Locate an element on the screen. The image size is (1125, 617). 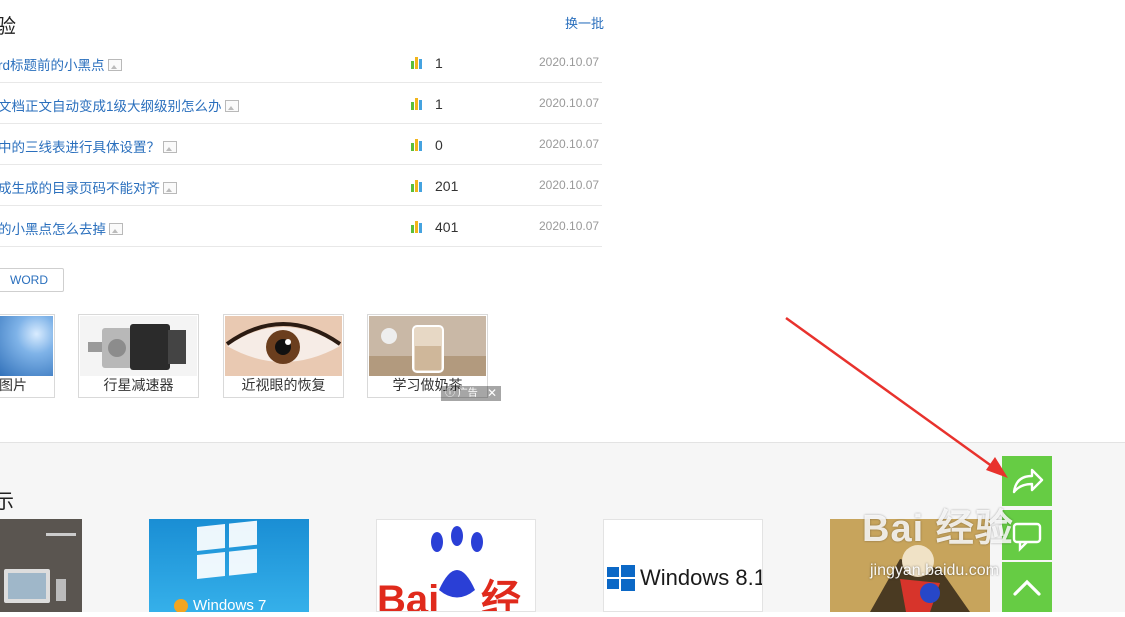
article-title-link: 的小黑点怎么去掉 is located at coordinates (61, 228).